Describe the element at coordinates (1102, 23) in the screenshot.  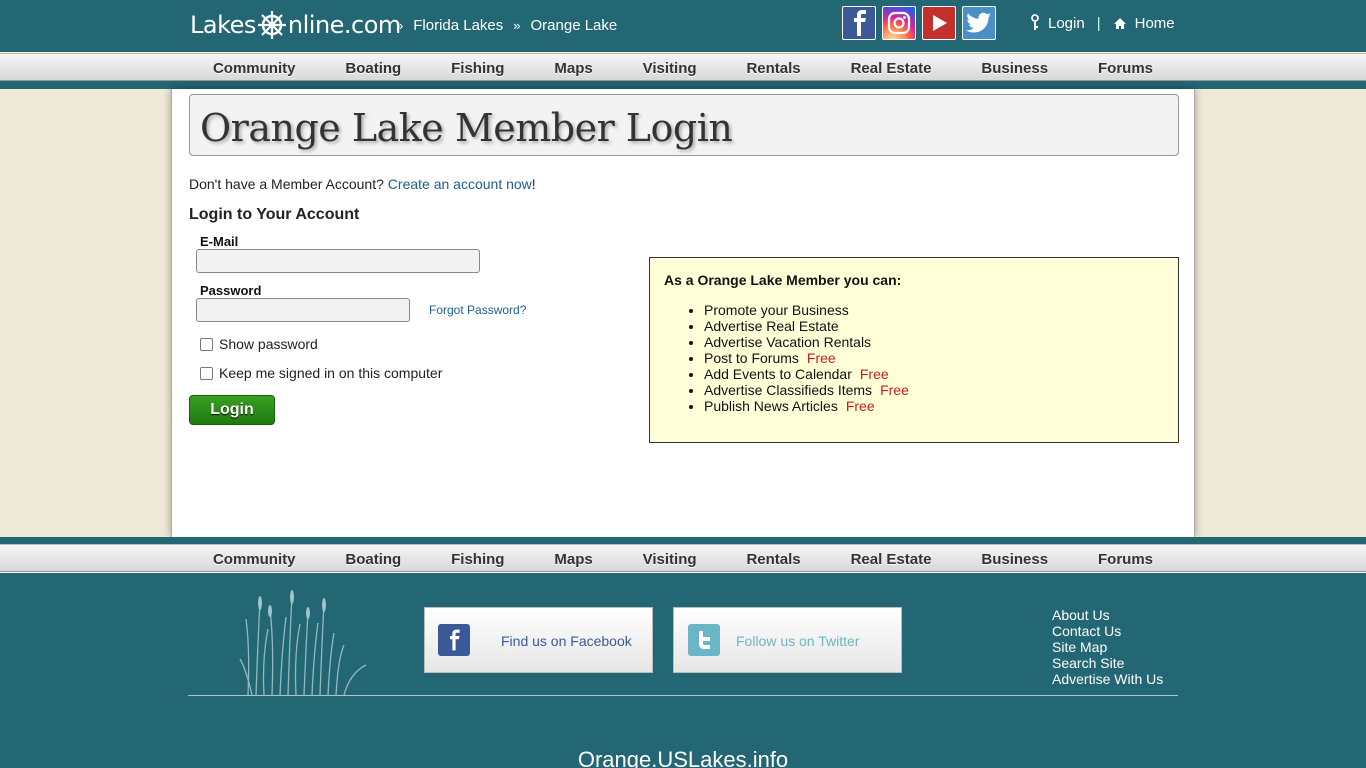
I see `top-links: Login | Home` at that location.